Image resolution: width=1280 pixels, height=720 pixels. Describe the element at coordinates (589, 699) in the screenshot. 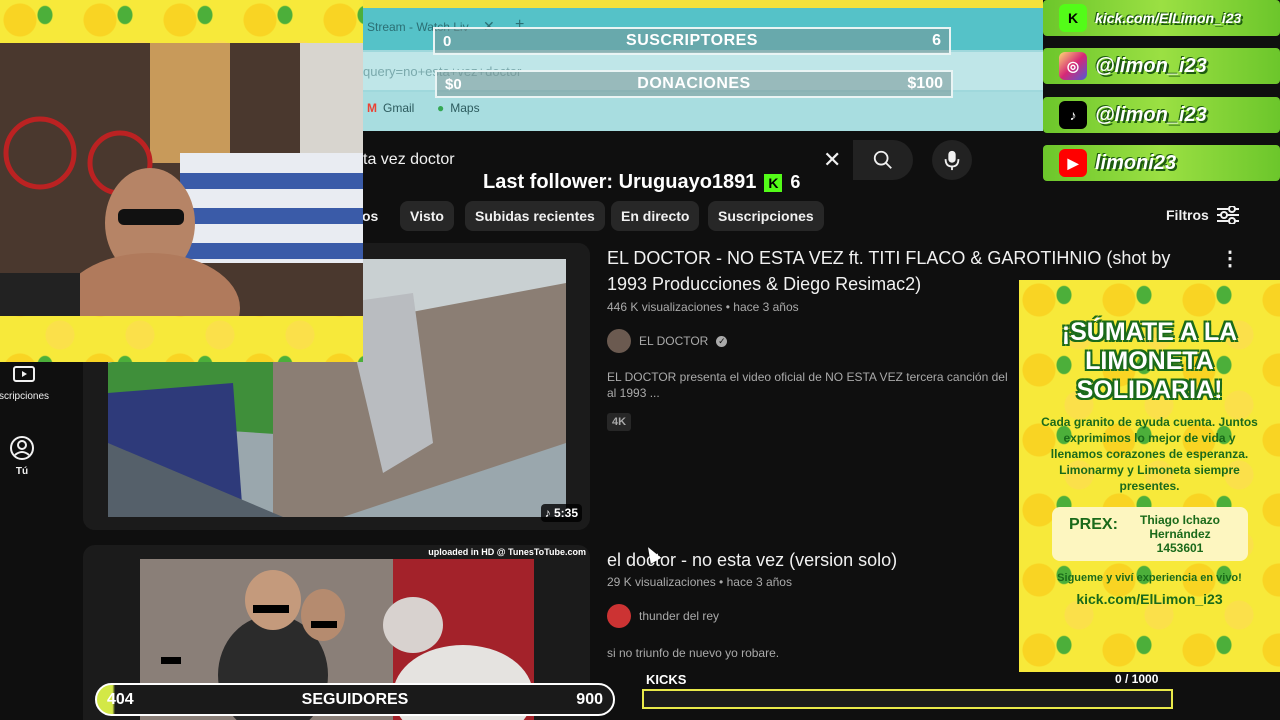

I see `seguidores-goal: 900` at that location.